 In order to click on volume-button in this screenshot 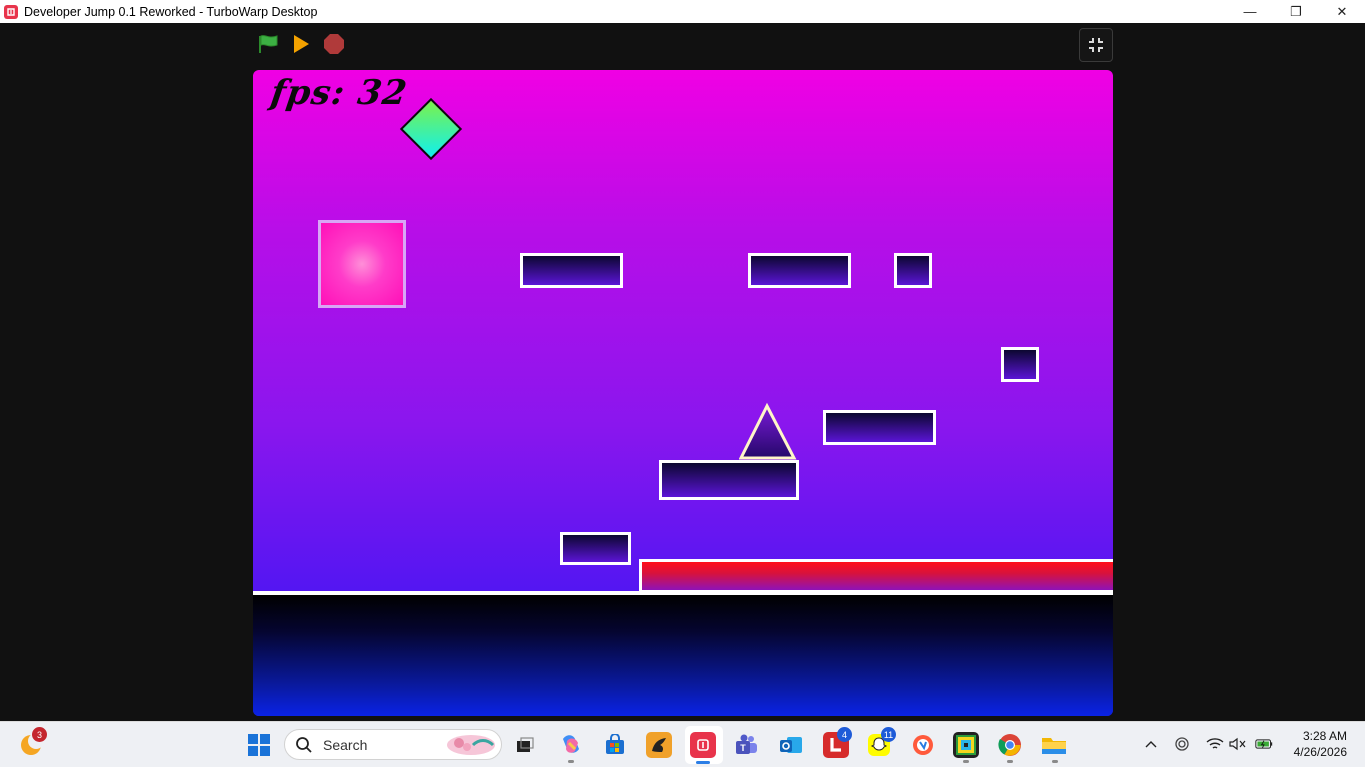, I will do `click(1238, 744)`.